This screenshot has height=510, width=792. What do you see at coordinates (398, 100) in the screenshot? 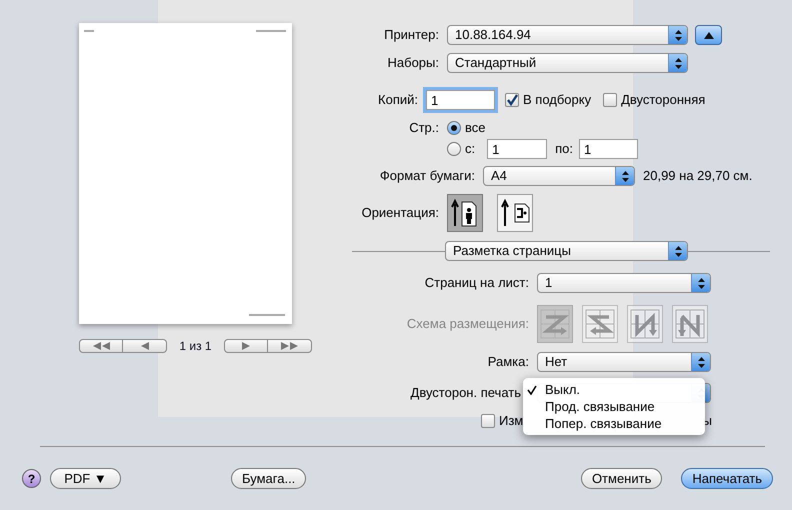
I see `field-label: Копий:` at bounding box center [398, 100].